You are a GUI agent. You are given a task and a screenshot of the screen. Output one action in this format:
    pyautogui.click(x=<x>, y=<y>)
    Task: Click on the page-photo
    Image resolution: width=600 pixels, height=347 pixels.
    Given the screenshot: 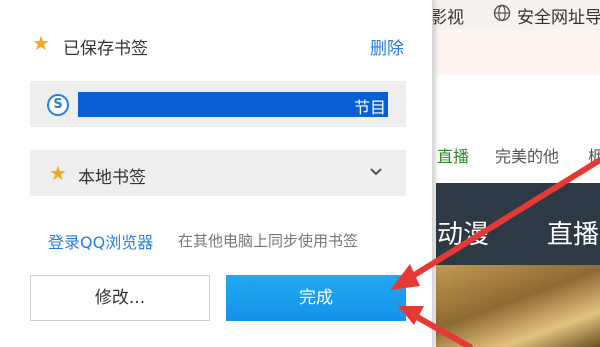 What is the action you would take?
    pyautogui.click(x=518, y=306)
    